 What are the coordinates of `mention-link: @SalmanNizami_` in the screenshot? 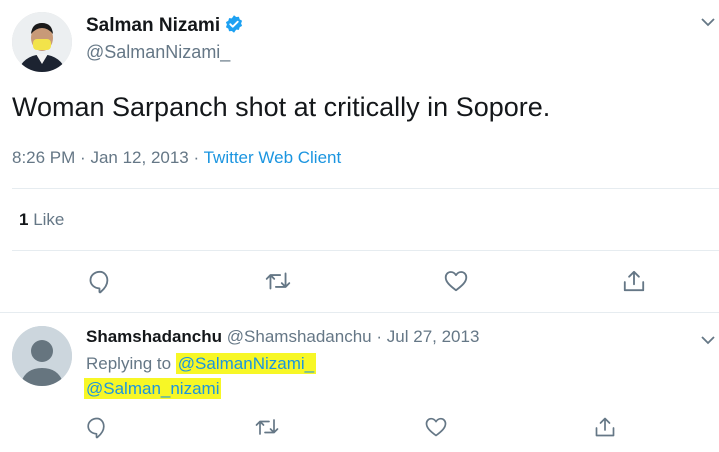 It's located at (246, 363).